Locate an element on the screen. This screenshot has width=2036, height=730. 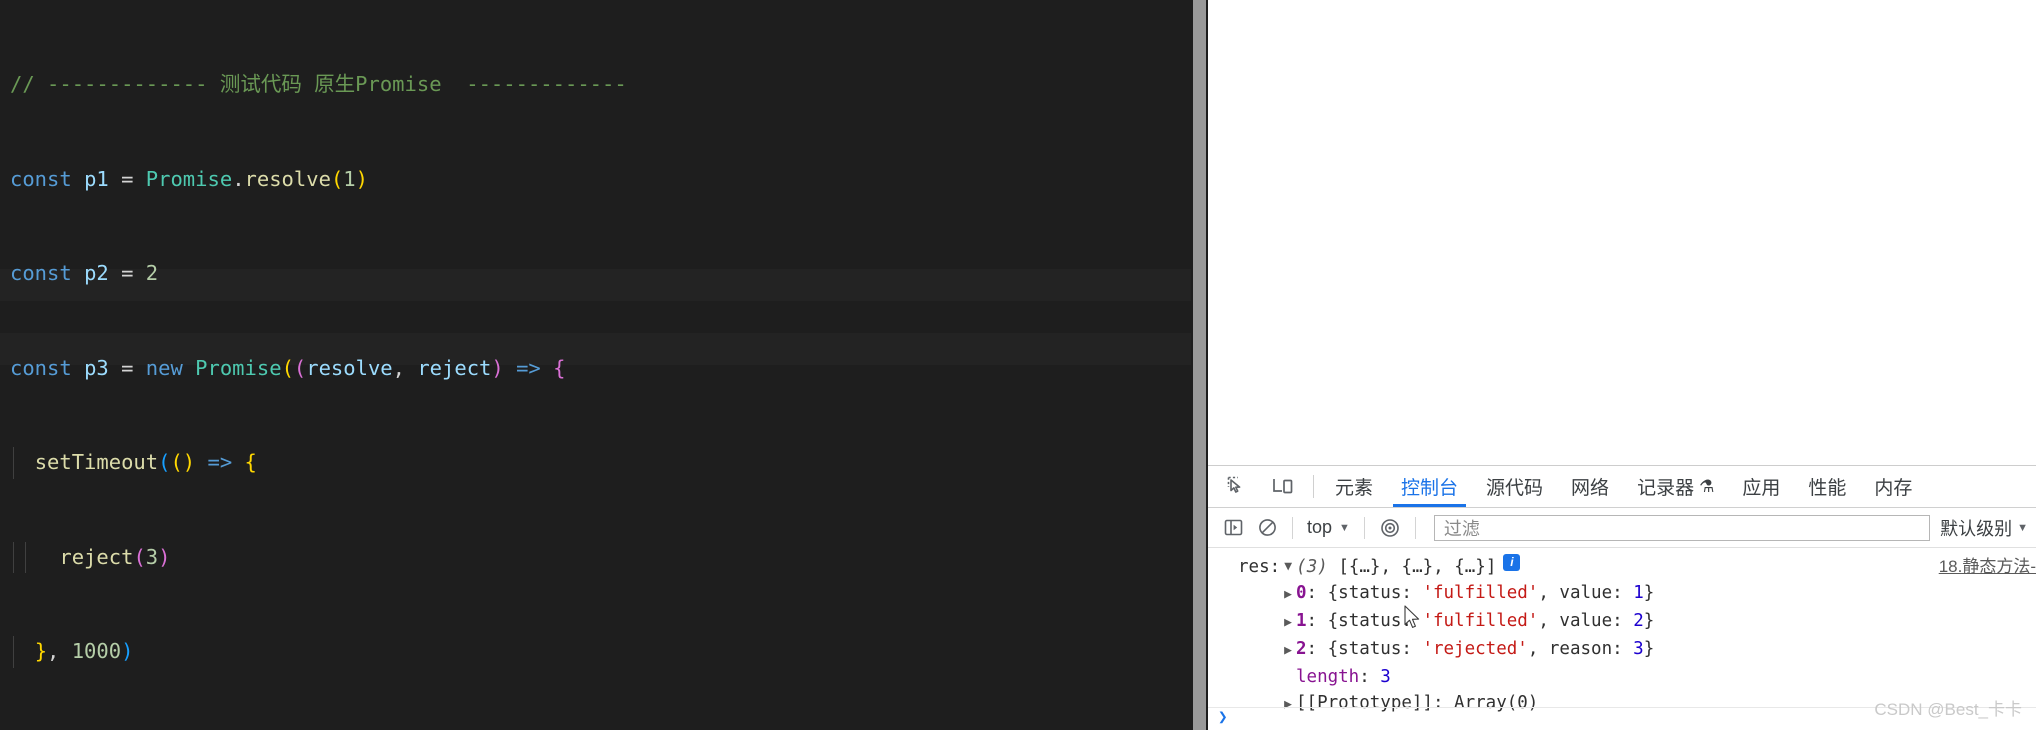
tab-elements: 元素 is located at coordinates (1354, 486).